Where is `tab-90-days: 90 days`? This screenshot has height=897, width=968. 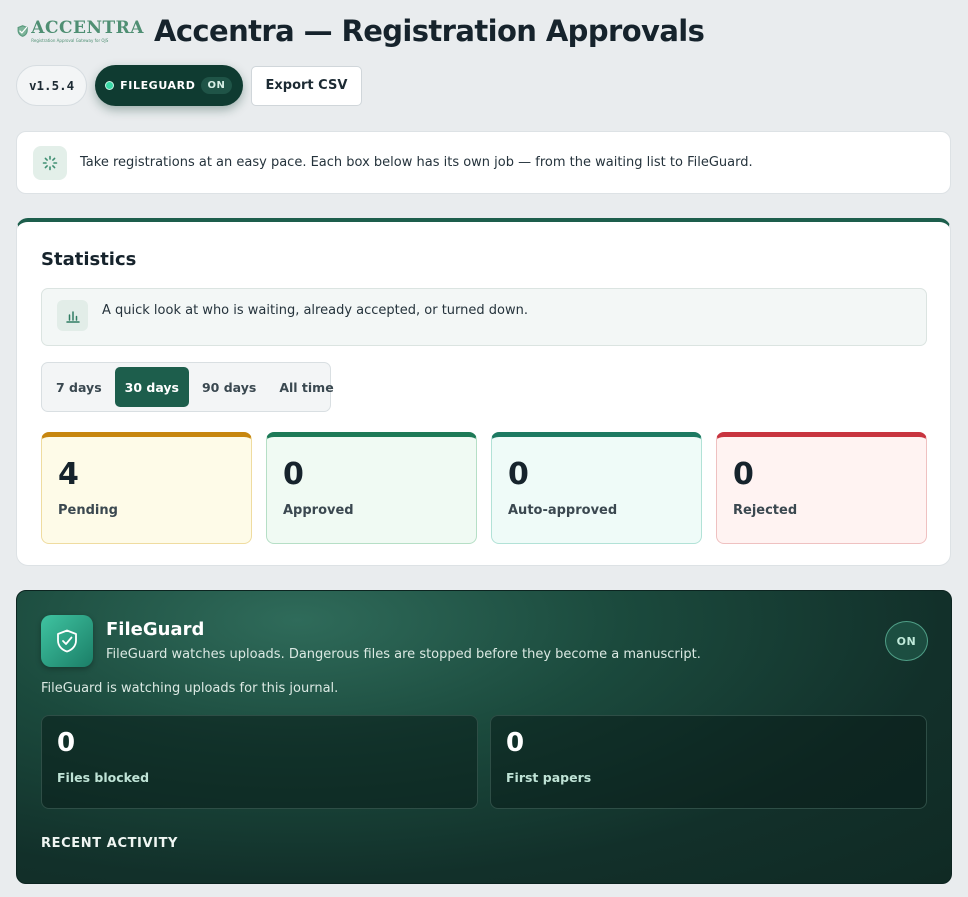
tab-90-days: 90 days is located at coordinates (229, 387).